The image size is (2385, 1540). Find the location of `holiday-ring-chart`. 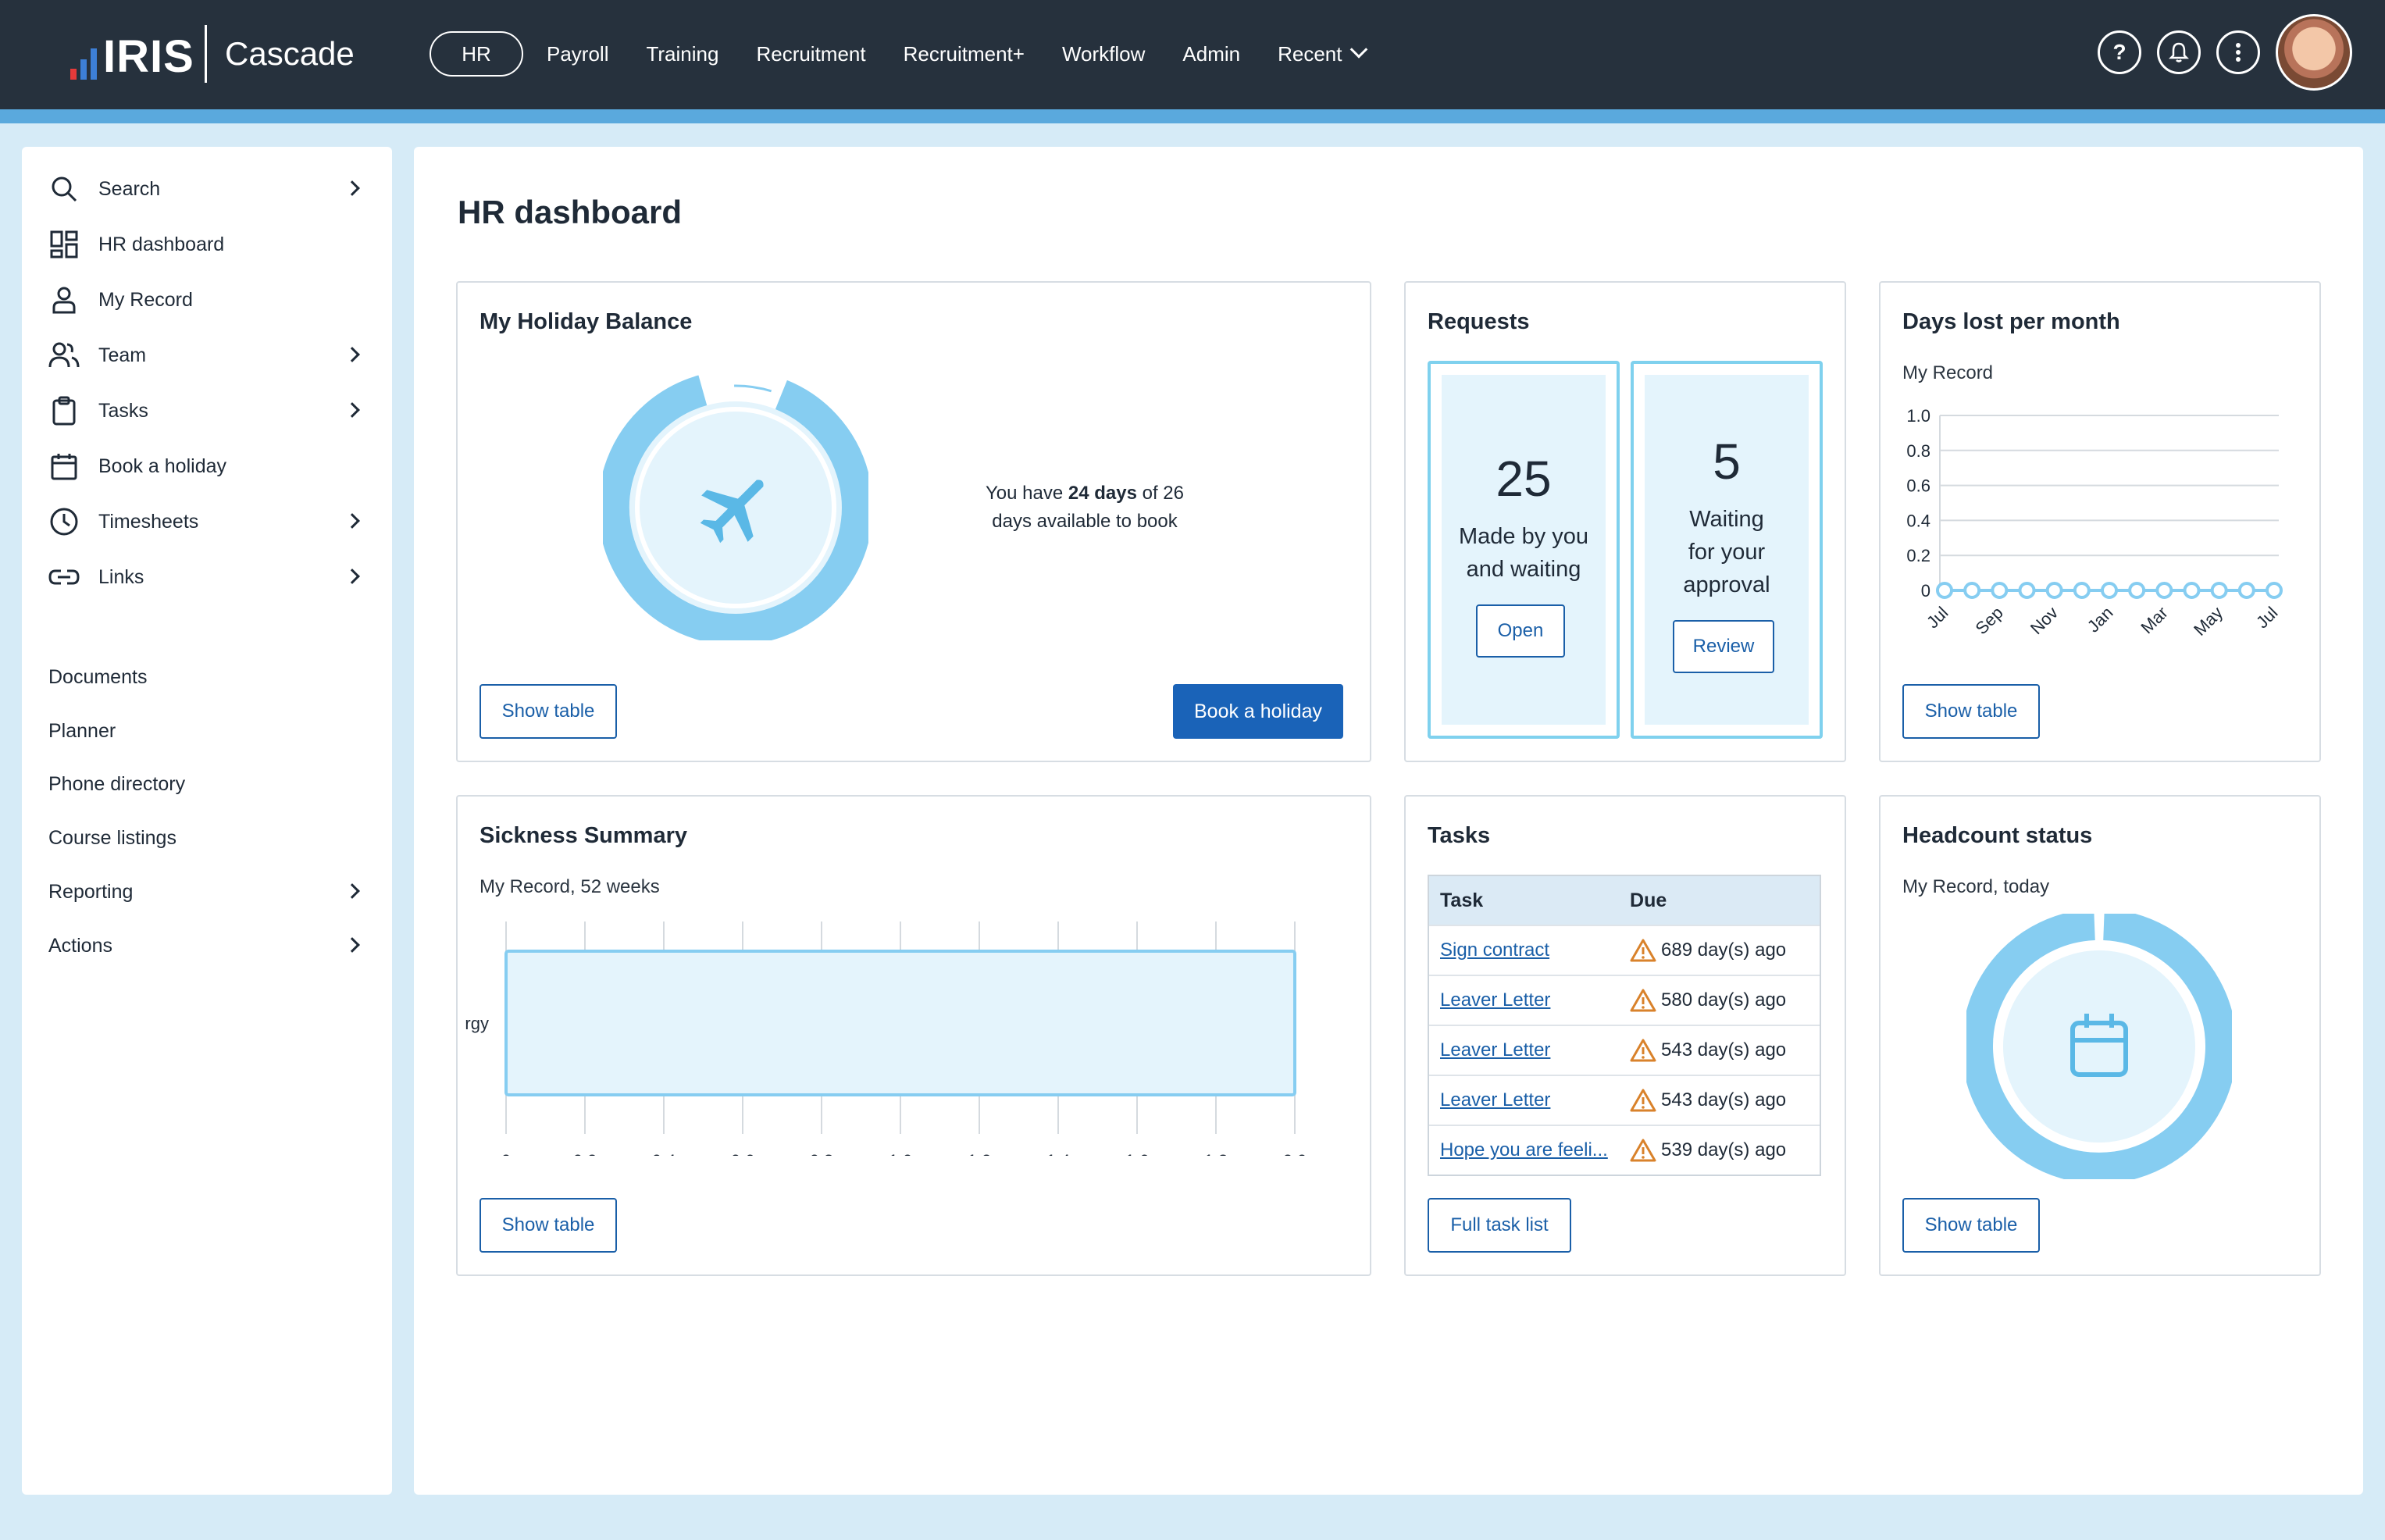

holiday-ring-chart is located at coordinates (735, 507).